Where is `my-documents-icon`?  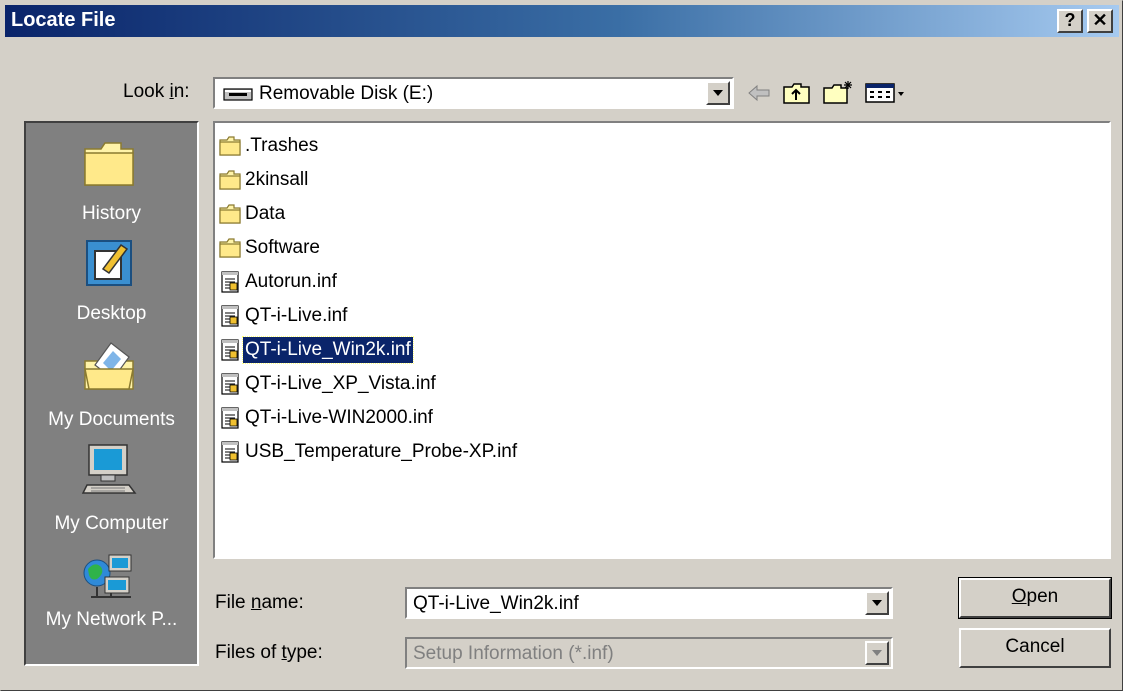
my-documents-icon is located at coordinates (109, 366).